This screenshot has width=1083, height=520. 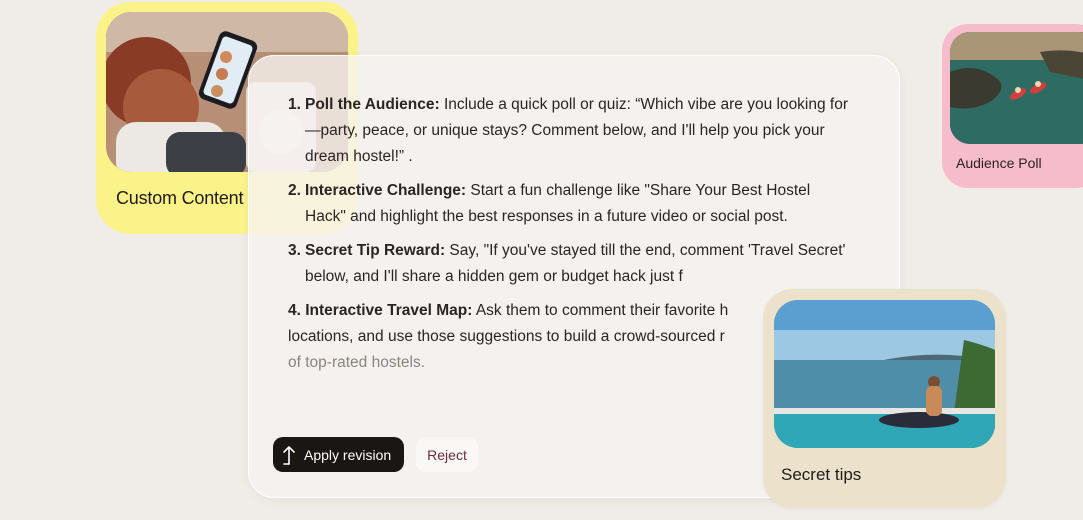 I want to click on item-text: Ask them to comment their favorite h, so click(x=600, y=310).